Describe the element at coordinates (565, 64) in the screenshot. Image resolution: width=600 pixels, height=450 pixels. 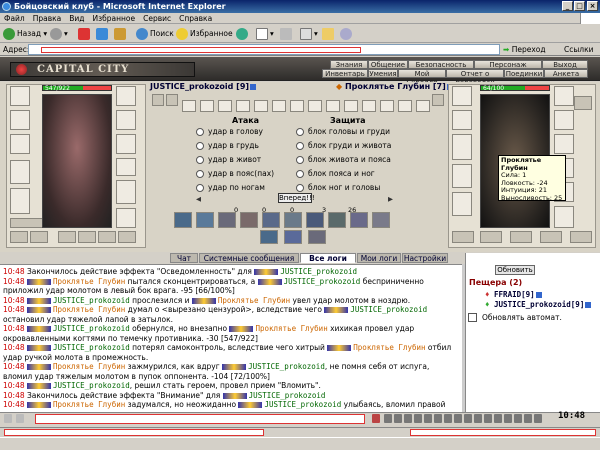
I see `nav-exit: Выход` at that location.